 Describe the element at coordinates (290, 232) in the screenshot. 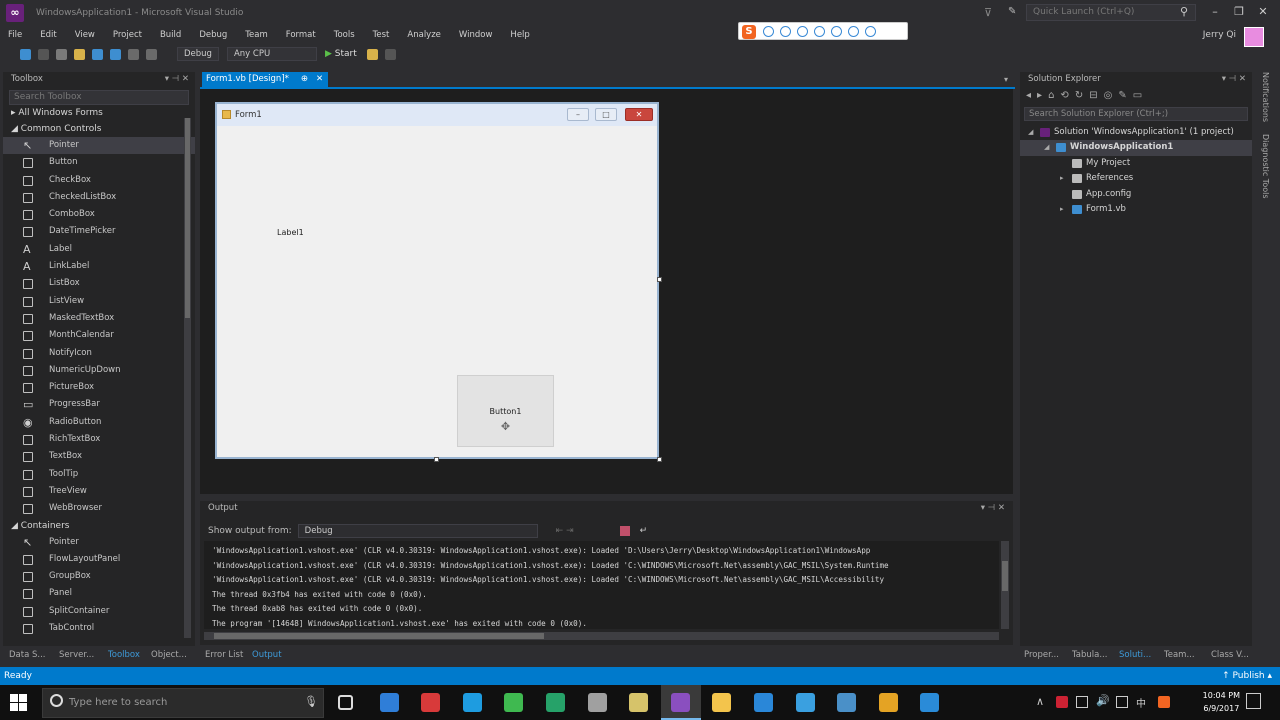

I see `label1-control: Label1` at that location.